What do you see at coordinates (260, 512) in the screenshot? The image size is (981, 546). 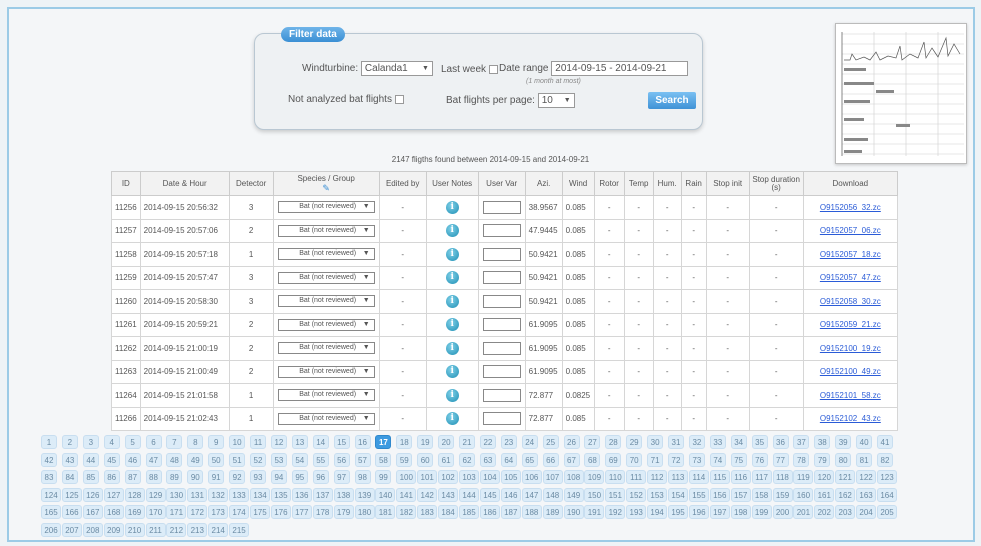 I see `page-link: 175` at bounding box center [260, 512].